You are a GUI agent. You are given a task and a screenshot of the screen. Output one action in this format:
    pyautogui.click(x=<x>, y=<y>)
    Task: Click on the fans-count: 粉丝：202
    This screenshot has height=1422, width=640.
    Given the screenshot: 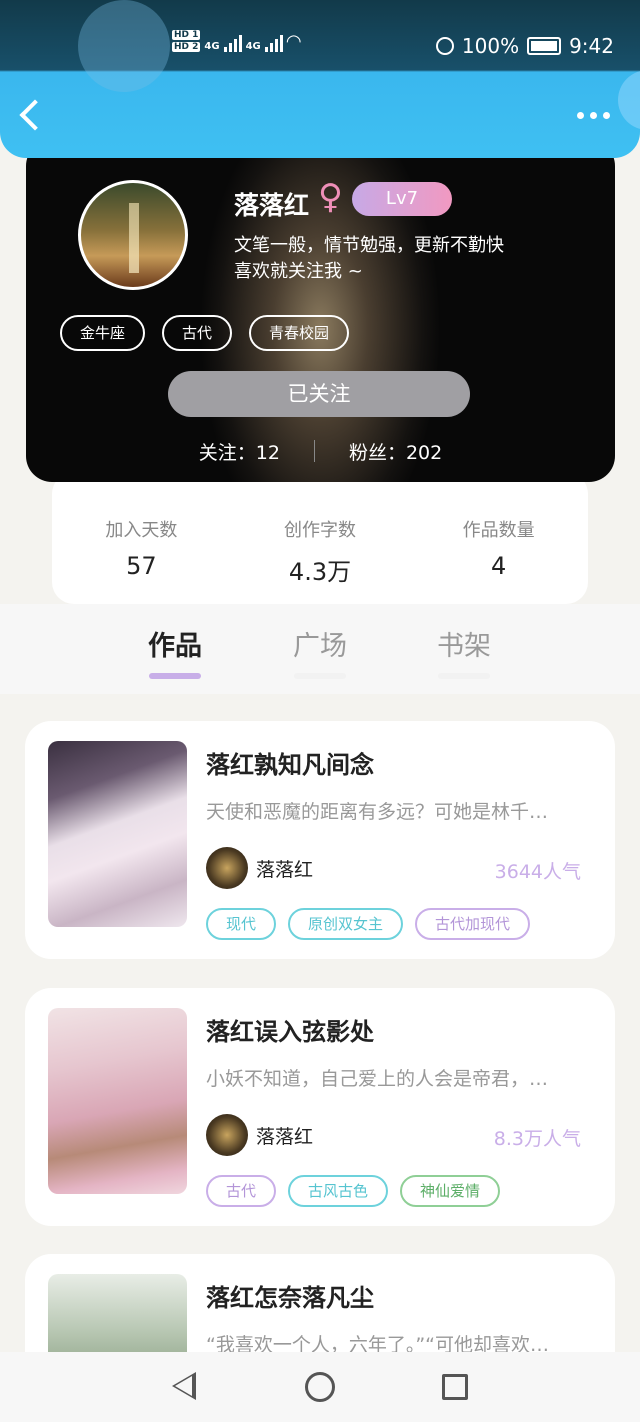 What is the action you would take?
    pyautogui.click(x=395, y=451)
    